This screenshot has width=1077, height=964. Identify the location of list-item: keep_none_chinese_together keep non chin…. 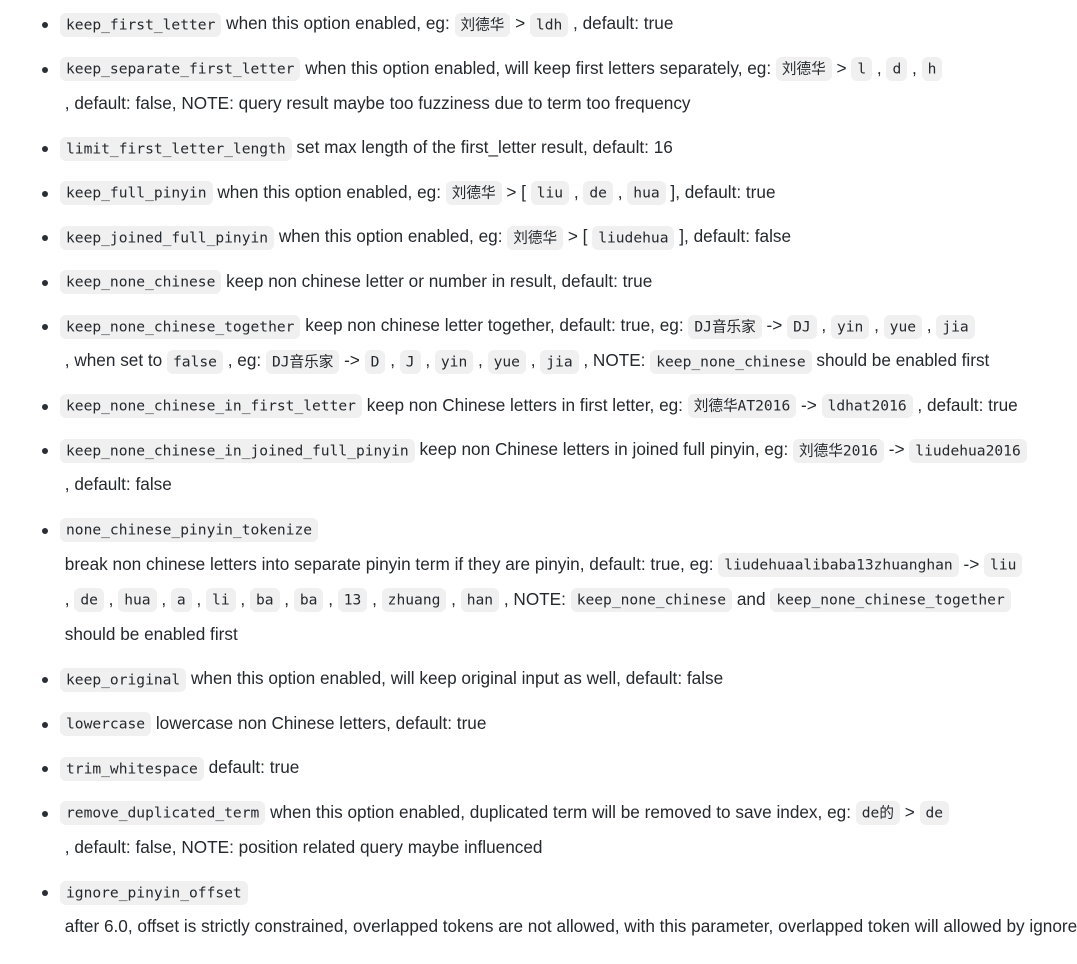
(538, 343).